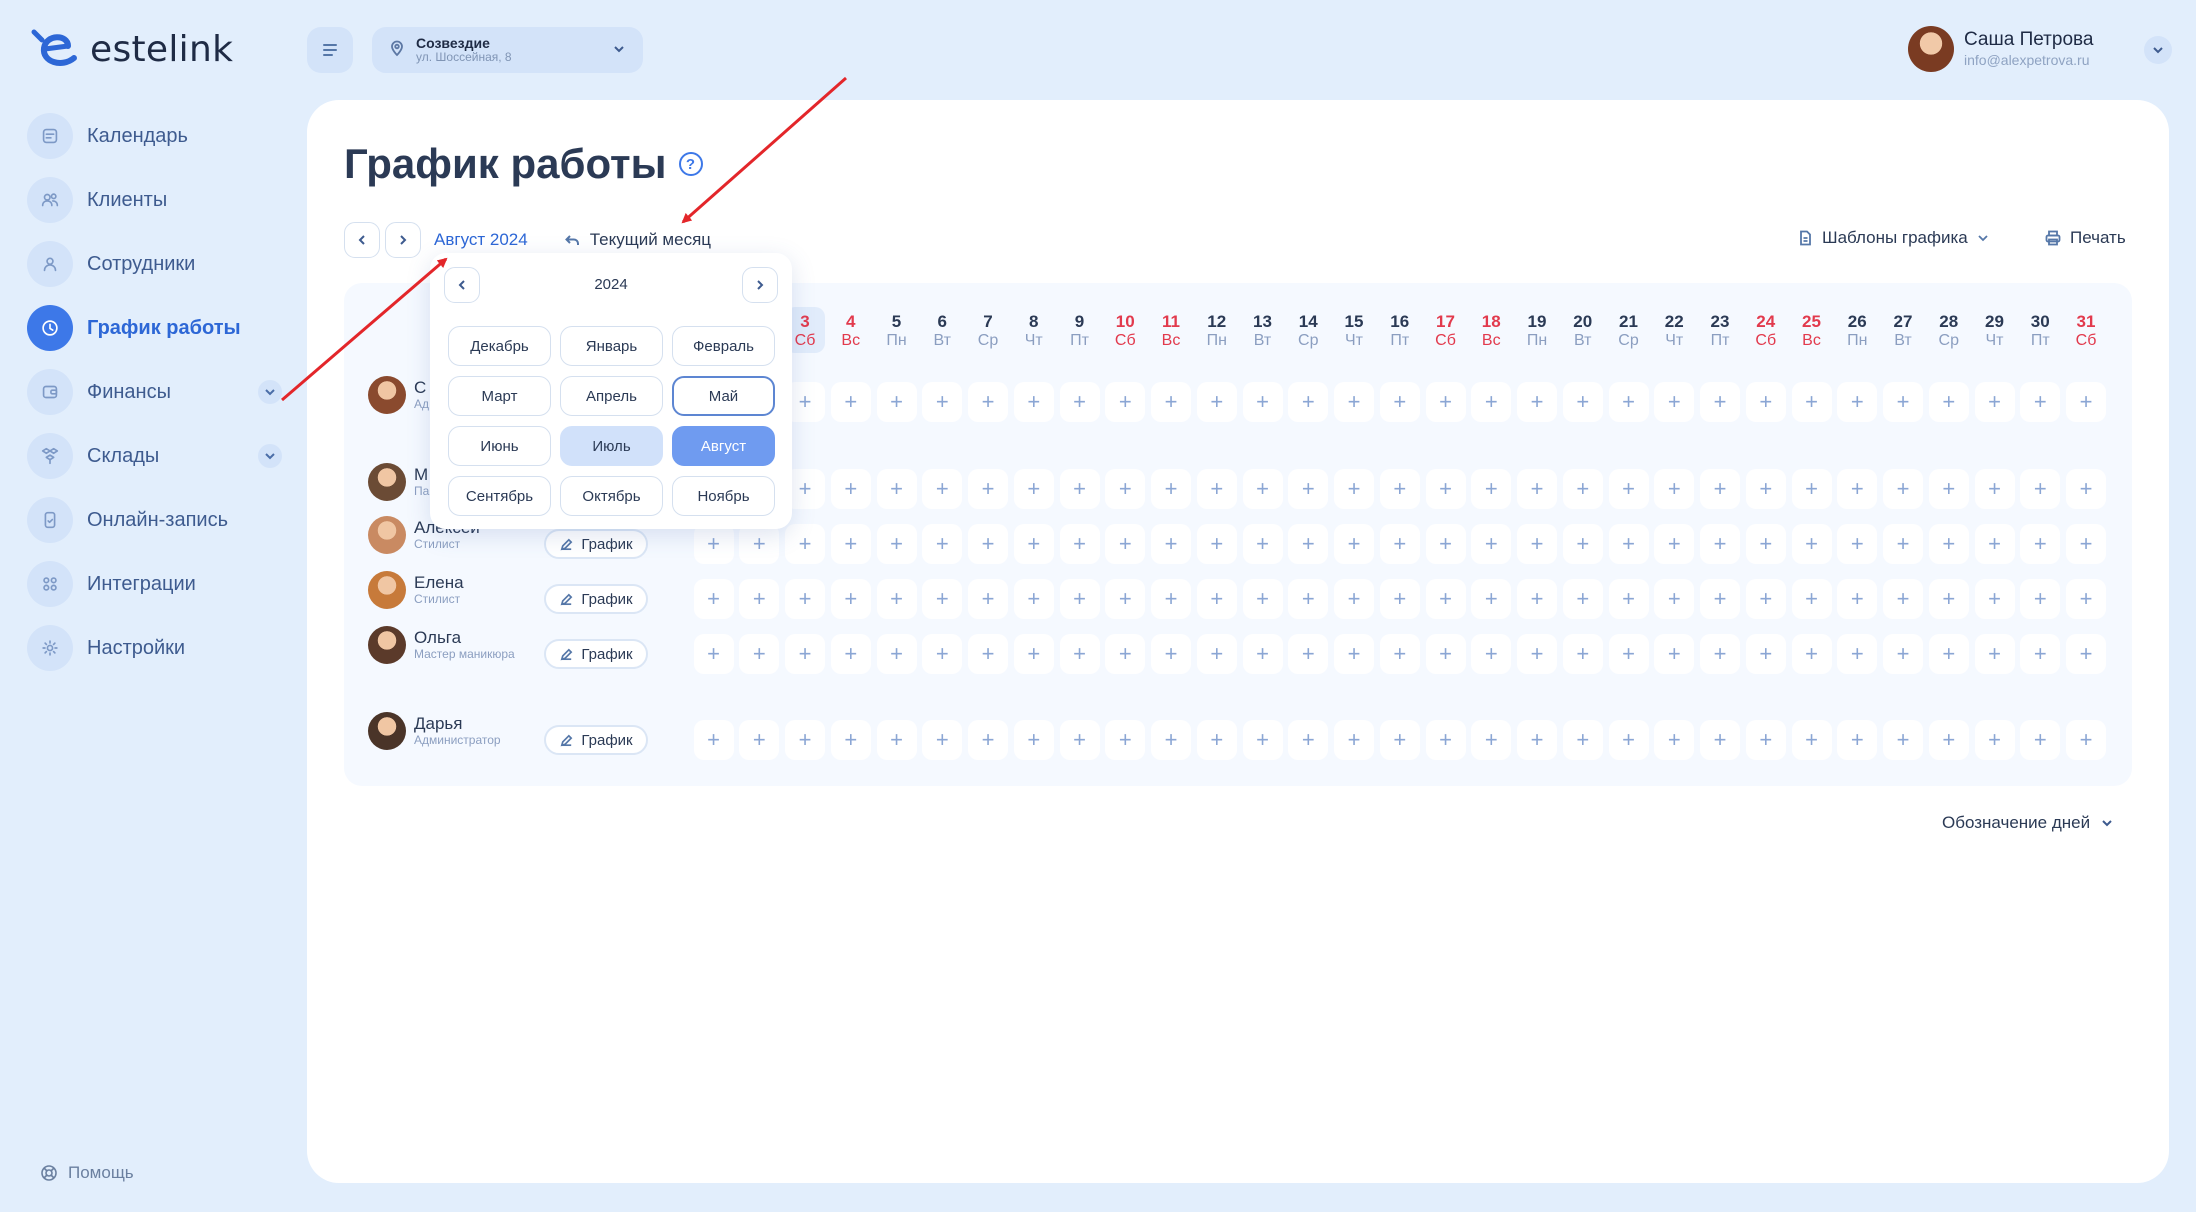  Describe the element at coordinates (330, 50) in the screenshot. I see `menu-toggle-button` at that location.